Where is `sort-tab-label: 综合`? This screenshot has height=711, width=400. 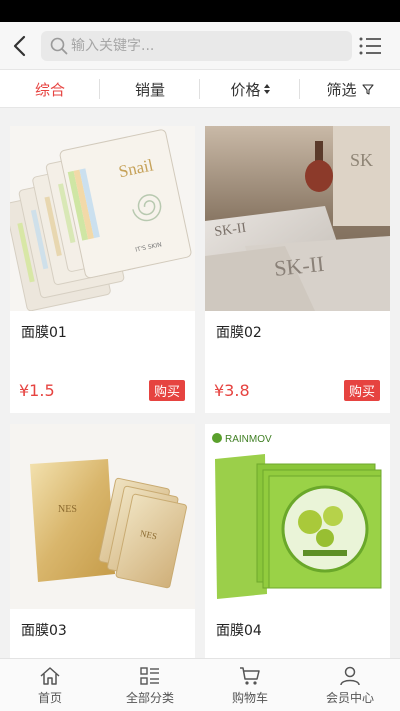 sort-tab-label: 综合 is located at coordinates (49, 89).